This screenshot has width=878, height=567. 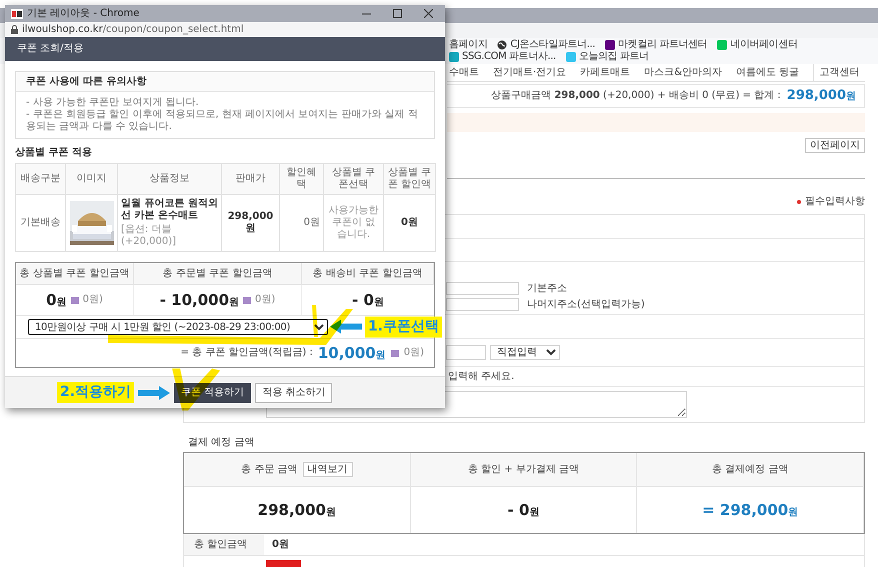 What do you see at coordinates (683, 72) in the screenshot?
I see `menu-link: 마스크&안마의자` at bounding box center [683, 72].